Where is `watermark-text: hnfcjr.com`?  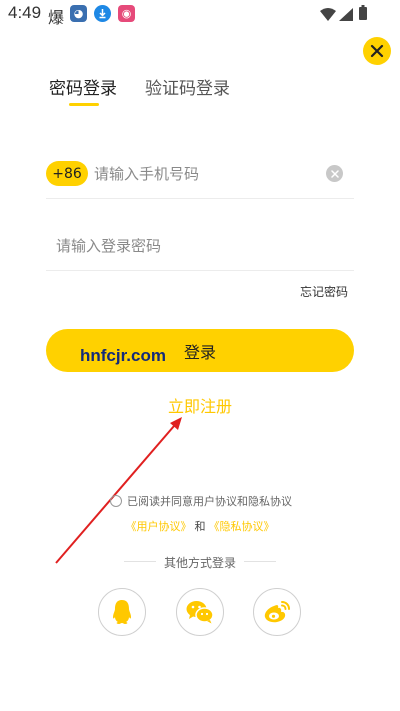 watermark-text: hnfcjr.com is located at coordinates (123, 355).